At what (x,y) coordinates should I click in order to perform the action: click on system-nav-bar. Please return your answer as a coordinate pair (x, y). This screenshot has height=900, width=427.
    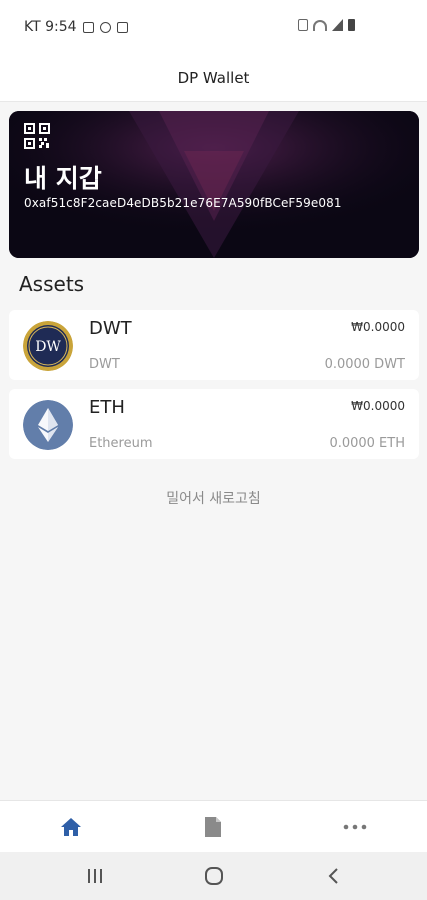
    Looking at the image, I should click on (213, 876).